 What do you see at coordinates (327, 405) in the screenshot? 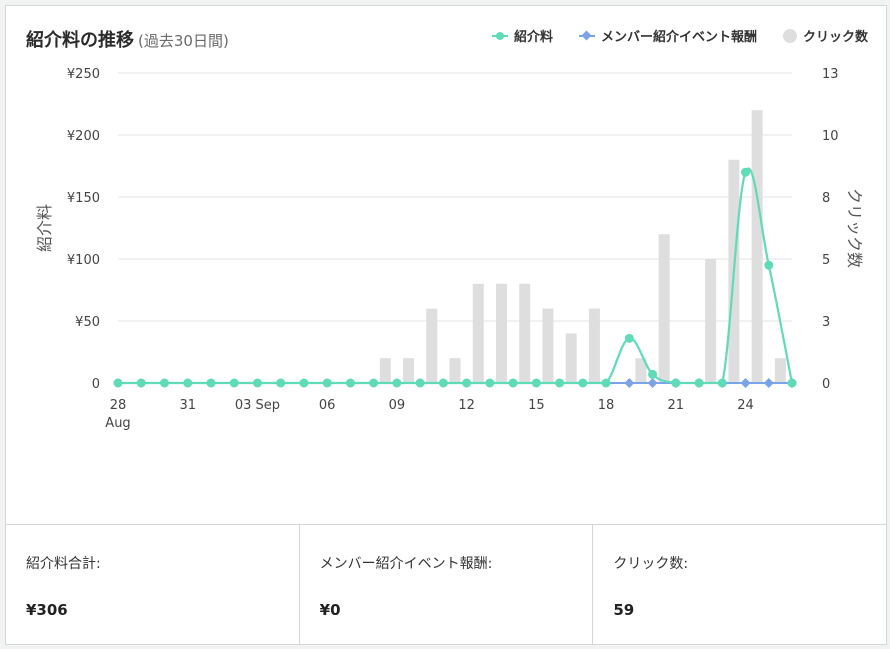
I see `x-tick-label: 06` at bounding box center [327, 405].